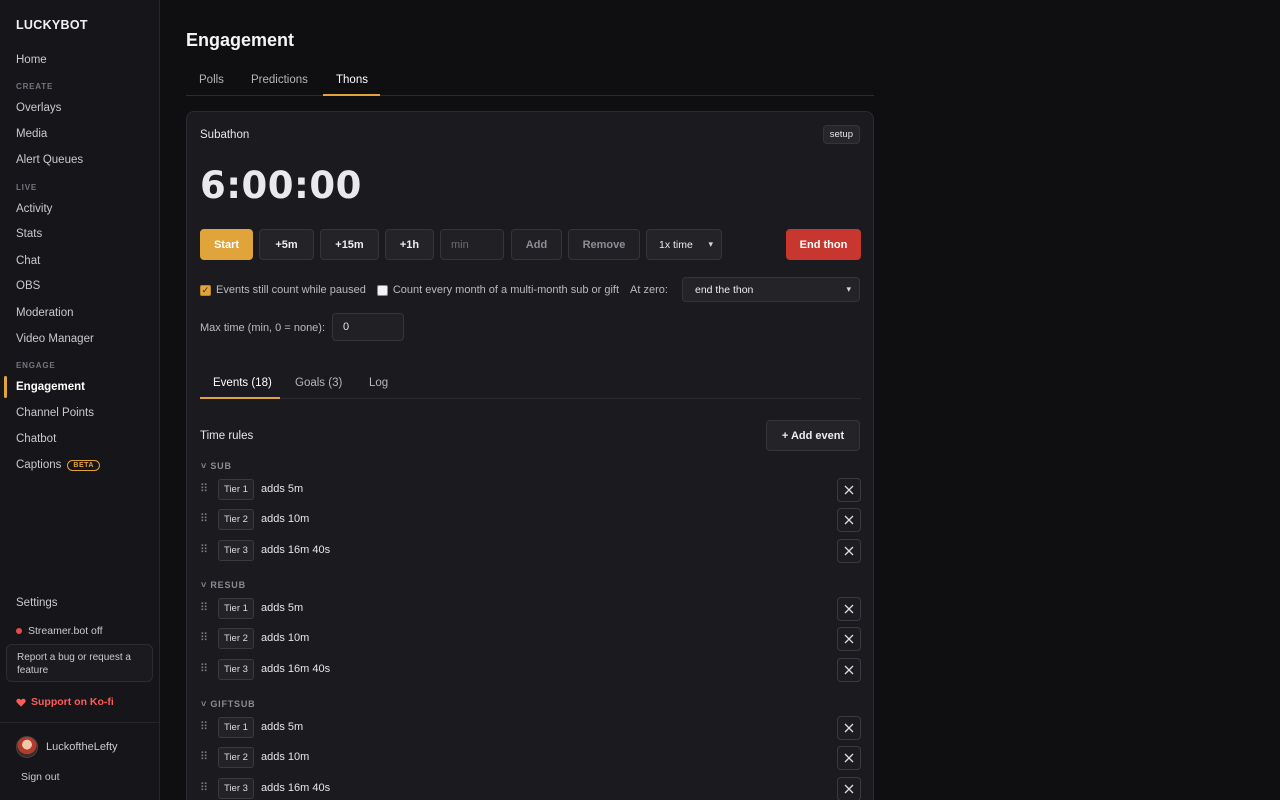  I want to click on thon-timer: 6:00:00, so click(281, 185).